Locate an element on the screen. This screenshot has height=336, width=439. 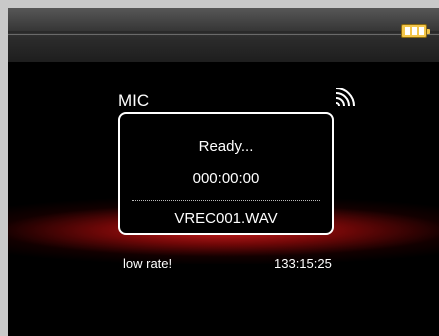
source-label: MIC is located at coordinates (134, 100).